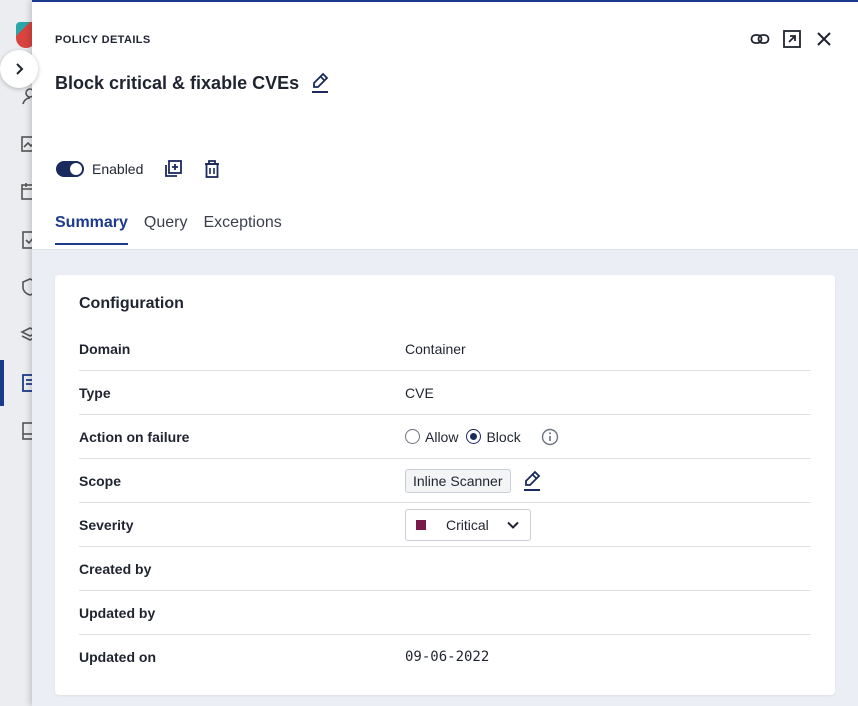  I want to click on scope-label: Scope, so click(100, 480).